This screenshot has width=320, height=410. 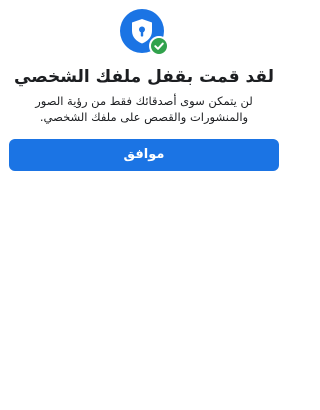 What do you see at coordinates (144, 117) in the screenshot?
I see `description-line: والمنشورات والقصص على ملفك الشخصي.` at bounding box center [144, 117].